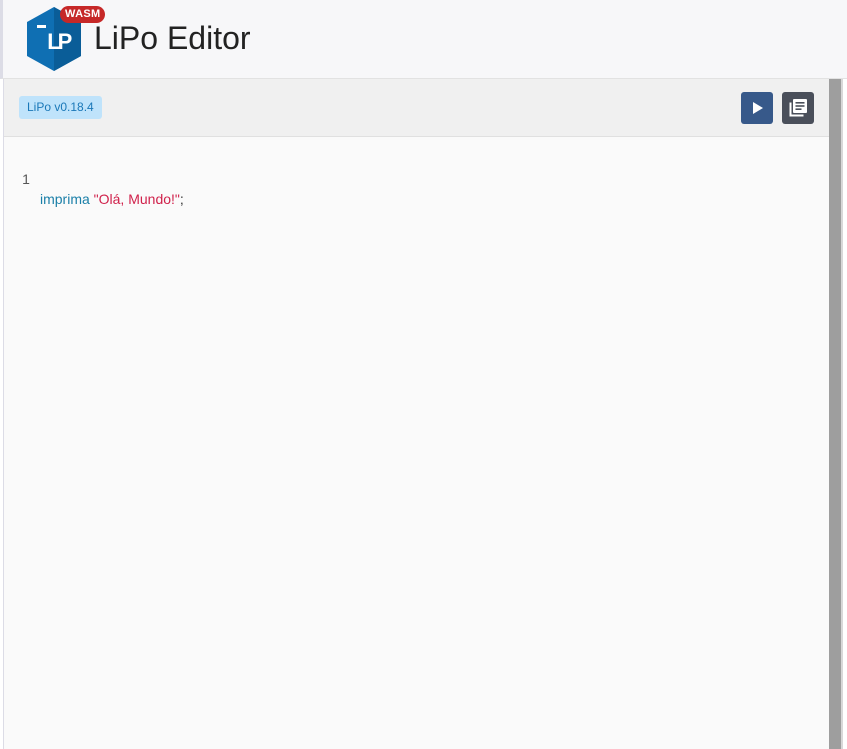 This screenshot has height=749, width=847. What do you see at coordinates (65, 199) in the screenshot?
I see `keyword-token: imprima` at bounding box center [65, 199].